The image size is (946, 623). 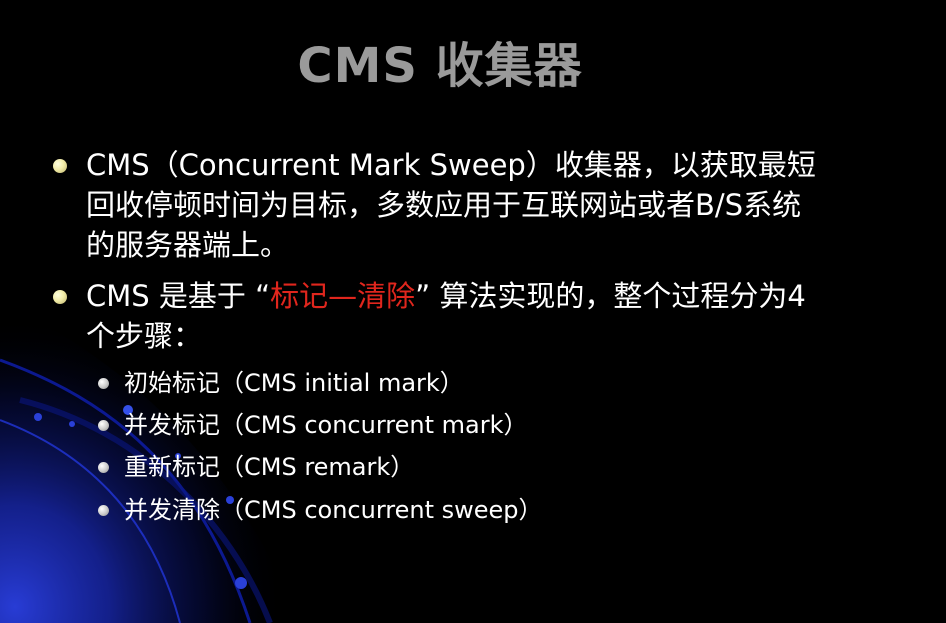 What do you see at coordinates (461, 467) in the screenshot?
I see `step-item-3: 重新标记（CMS remark）` at bounding box center [461, 467].